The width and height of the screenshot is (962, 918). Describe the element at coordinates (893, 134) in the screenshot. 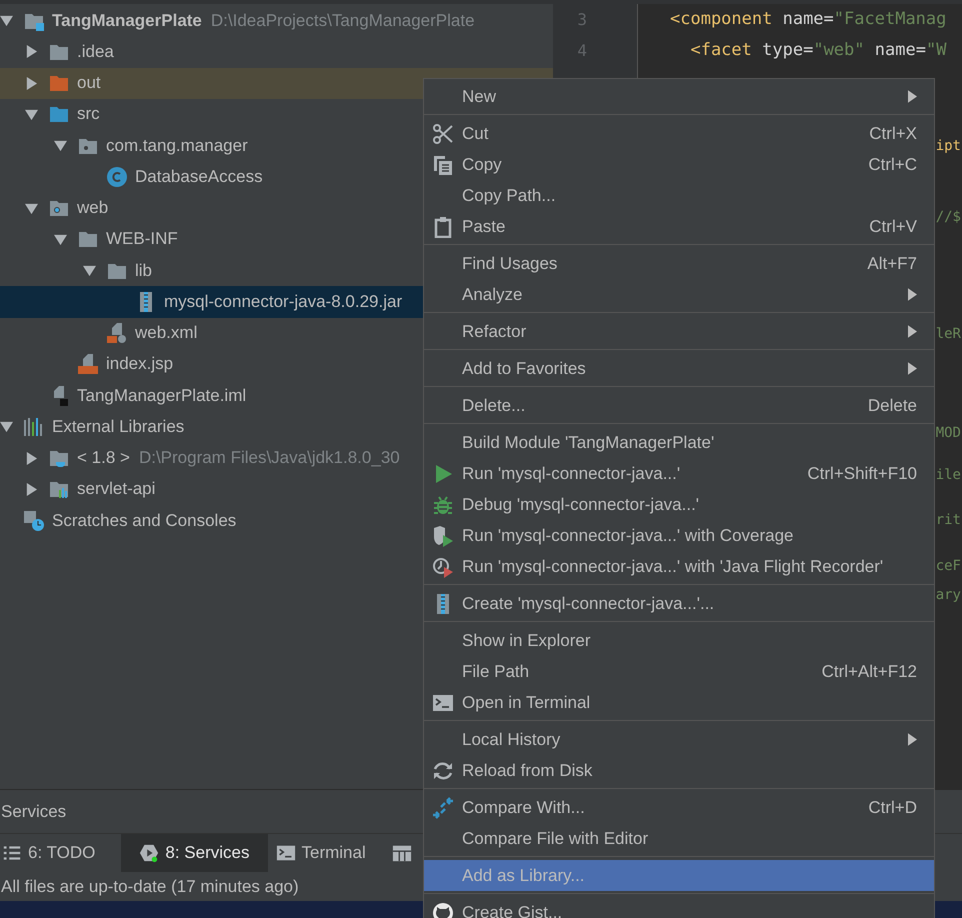

I see `shortcut-label: Ctrl+X` at that location.